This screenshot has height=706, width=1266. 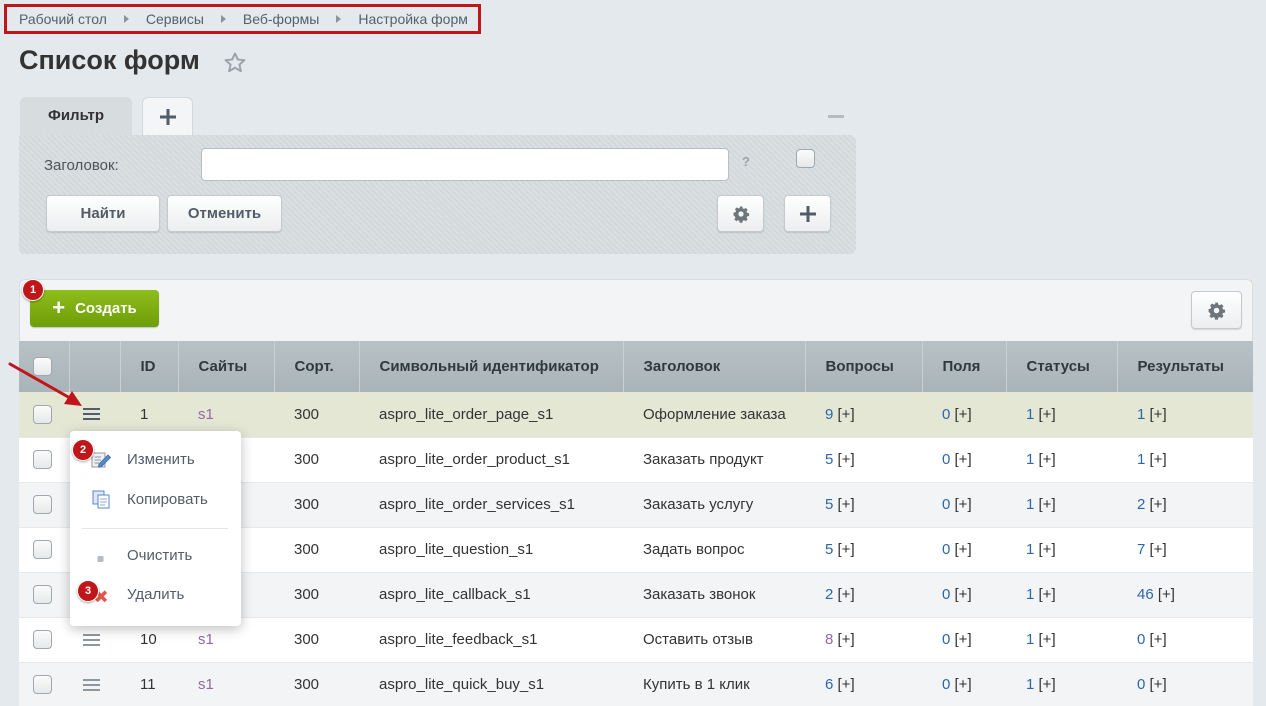 What do you see at coordinates (413, 19) in the screenshot?
I see `breadcrumb-form-settings: Настройка форм` at bounding box center [413, 19].